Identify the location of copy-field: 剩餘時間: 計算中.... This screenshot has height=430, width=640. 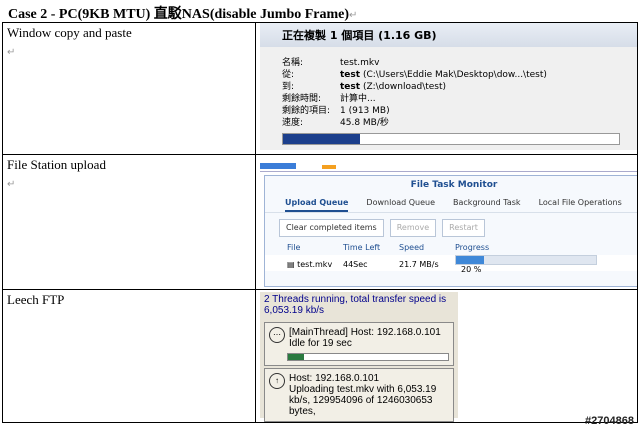
(329, 99).